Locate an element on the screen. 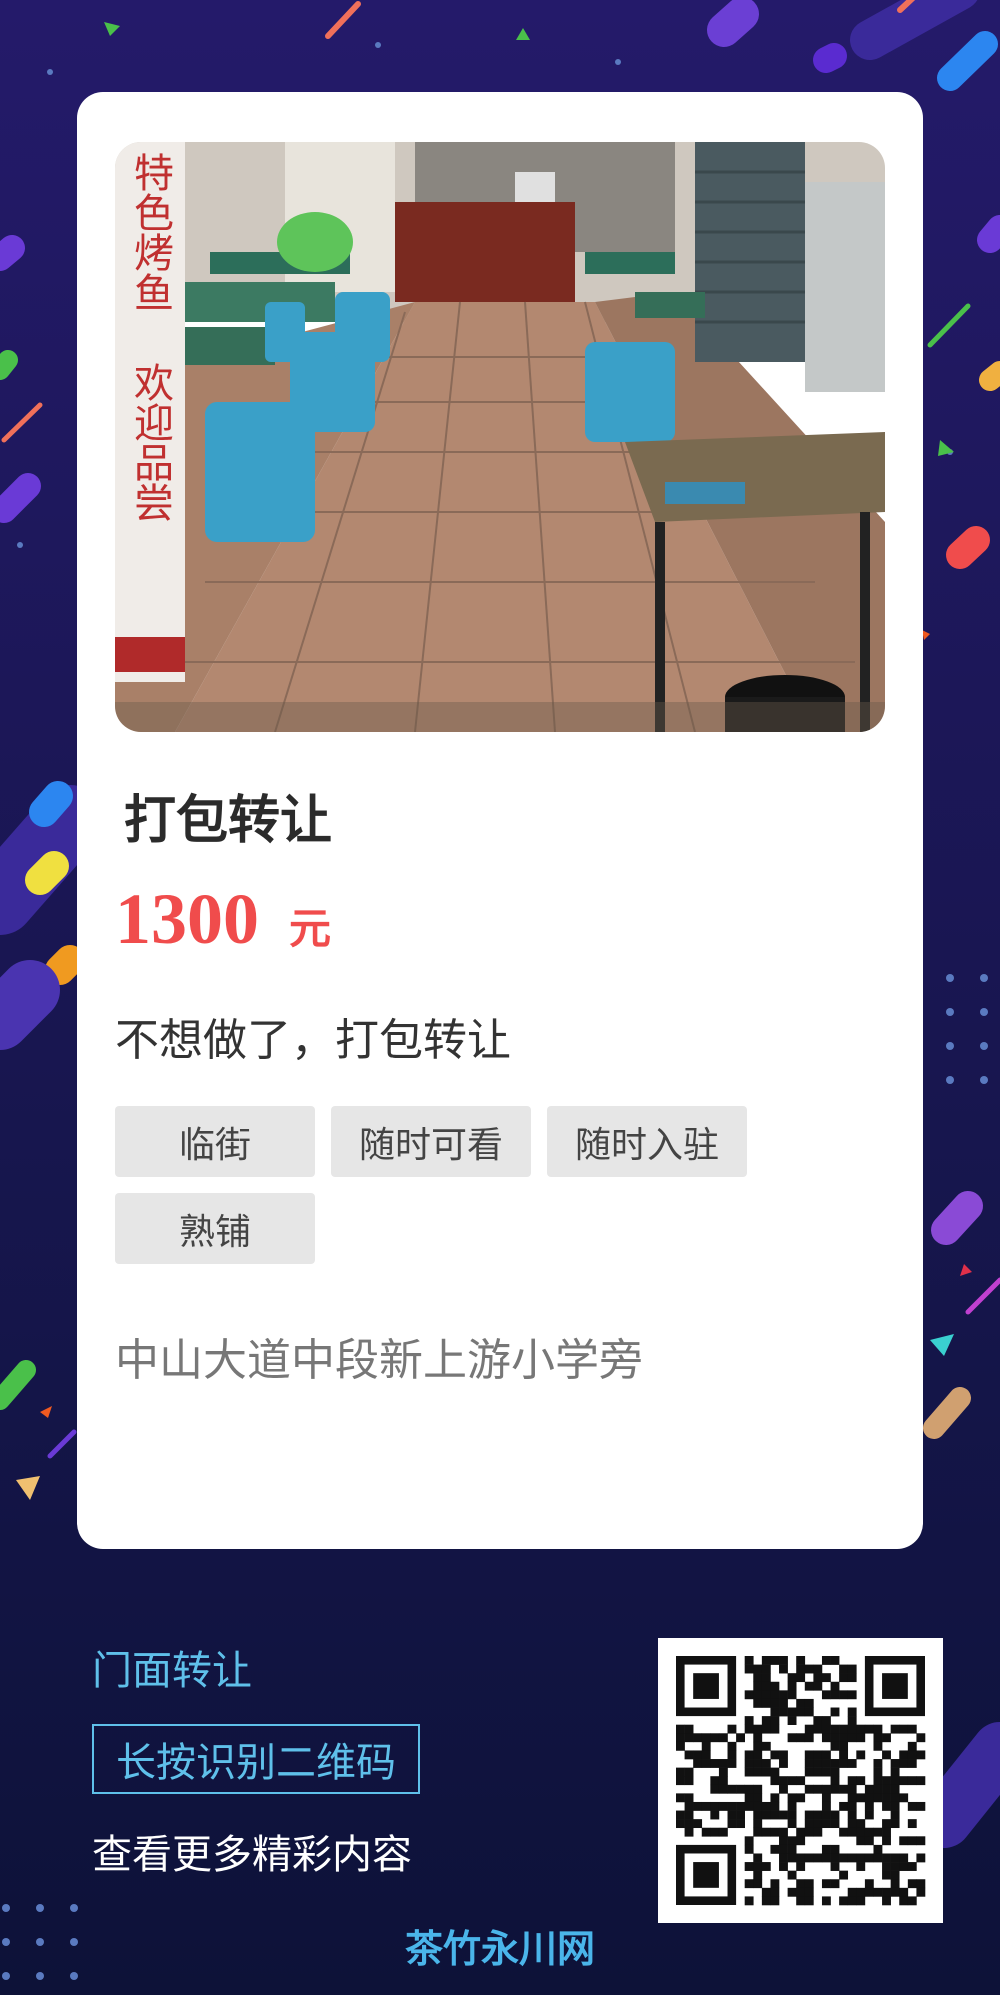 Image resolution: width=1000 pixels, height=1995 pixels. listing-address: 中山大道中段新上游小学旁 is located at coordinates (379, 1360).